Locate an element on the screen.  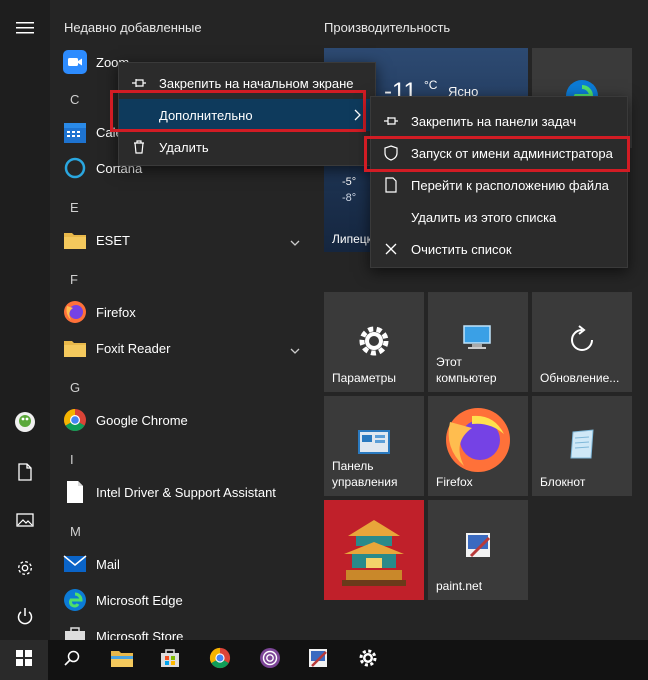
weather-unit: °C is located at coordinates (431, 85).